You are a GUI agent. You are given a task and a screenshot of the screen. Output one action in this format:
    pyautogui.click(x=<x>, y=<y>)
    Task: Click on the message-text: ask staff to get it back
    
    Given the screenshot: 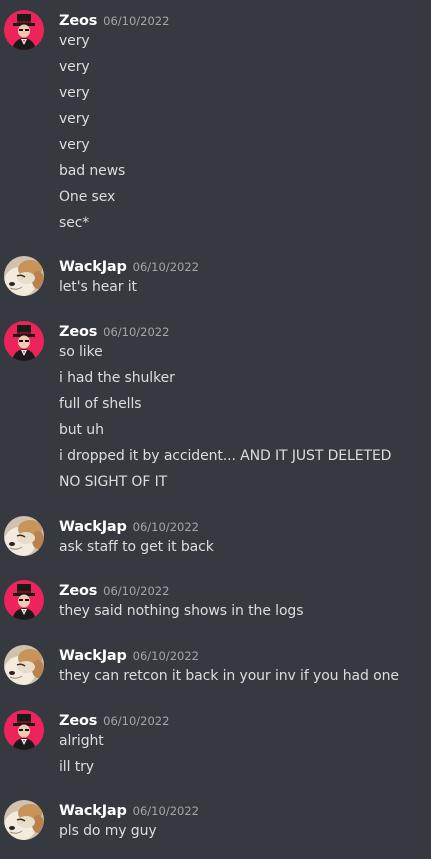 What is the action you would take?
    pyautogui.click(x=136, y=547)
    